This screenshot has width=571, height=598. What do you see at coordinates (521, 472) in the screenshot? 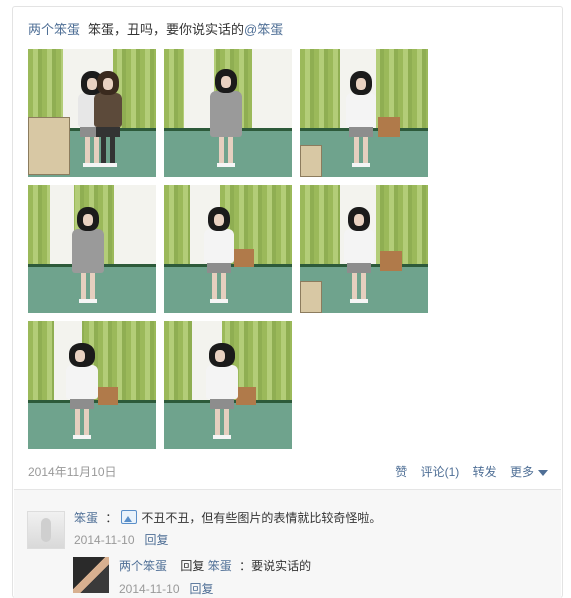
I see `more-label: 更多` at bounding box center [521, 472].